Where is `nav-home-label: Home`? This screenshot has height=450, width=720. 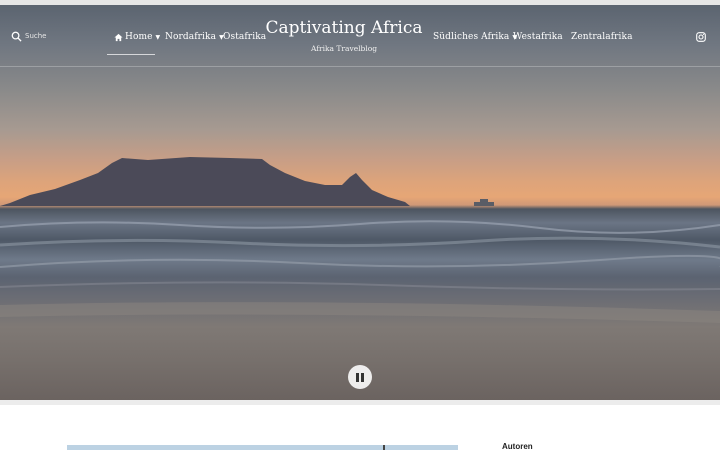
nav-home-label: Home is located at coordinates (139, 37).